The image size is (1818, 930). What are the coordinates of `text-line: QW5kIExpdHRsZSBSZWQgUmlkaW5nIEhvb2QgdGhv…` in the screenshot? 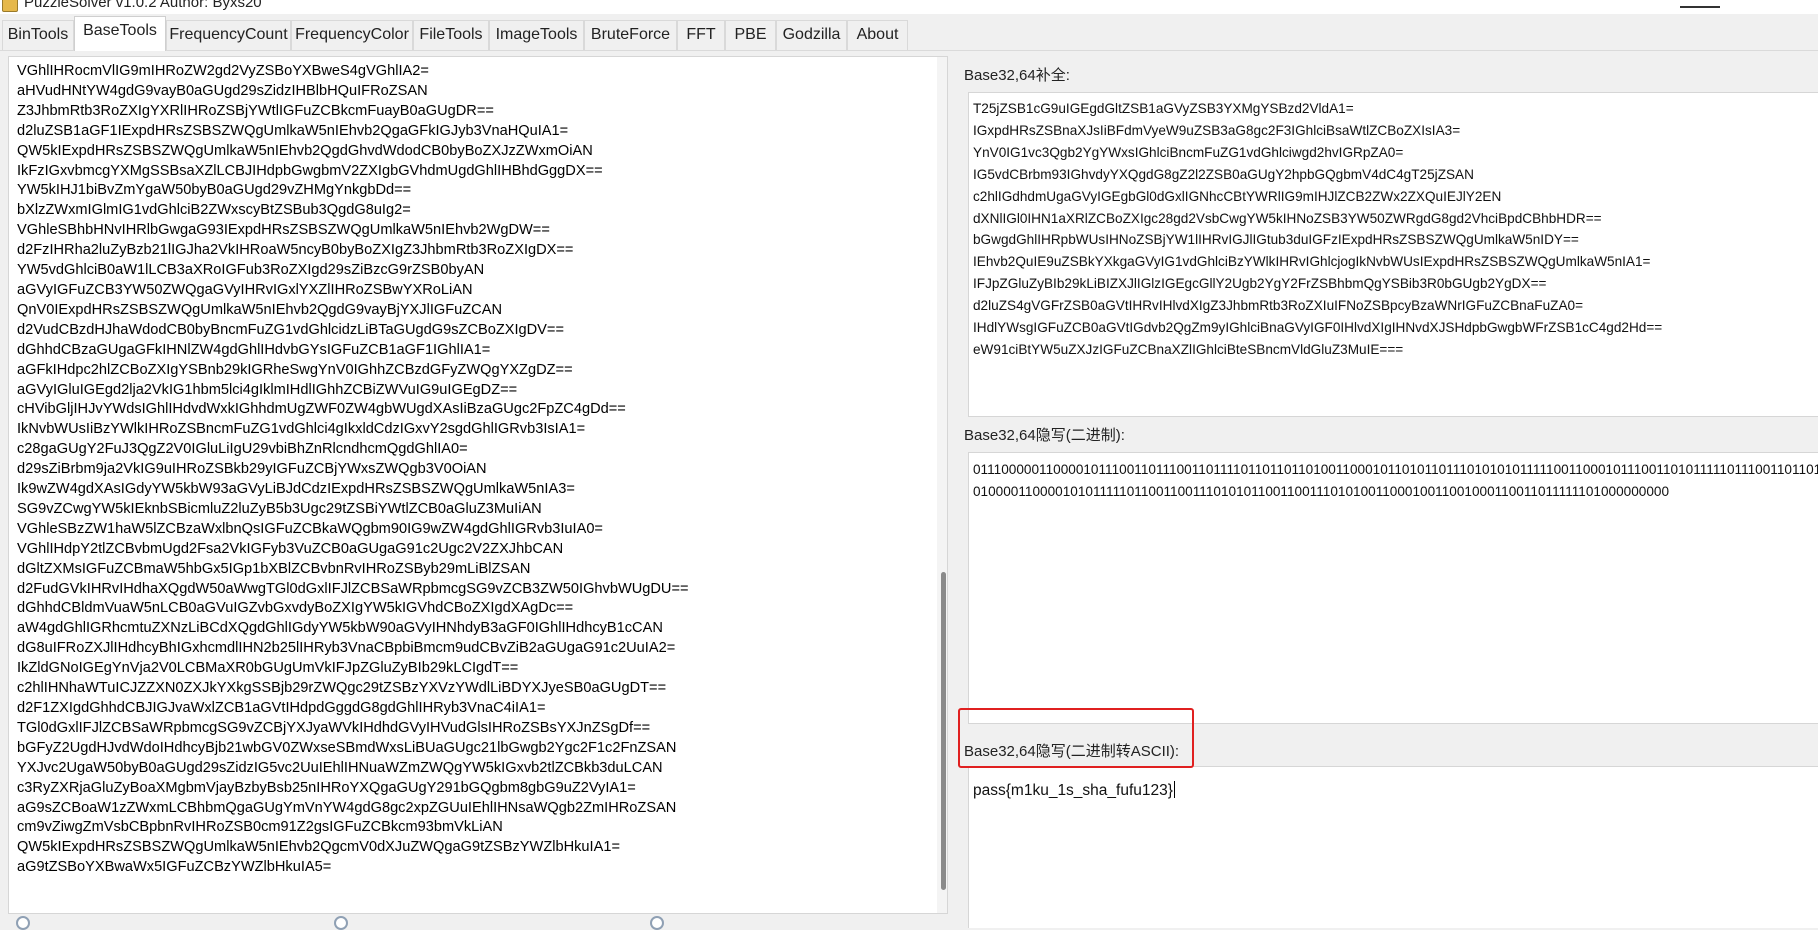 It's located at (305, 150).